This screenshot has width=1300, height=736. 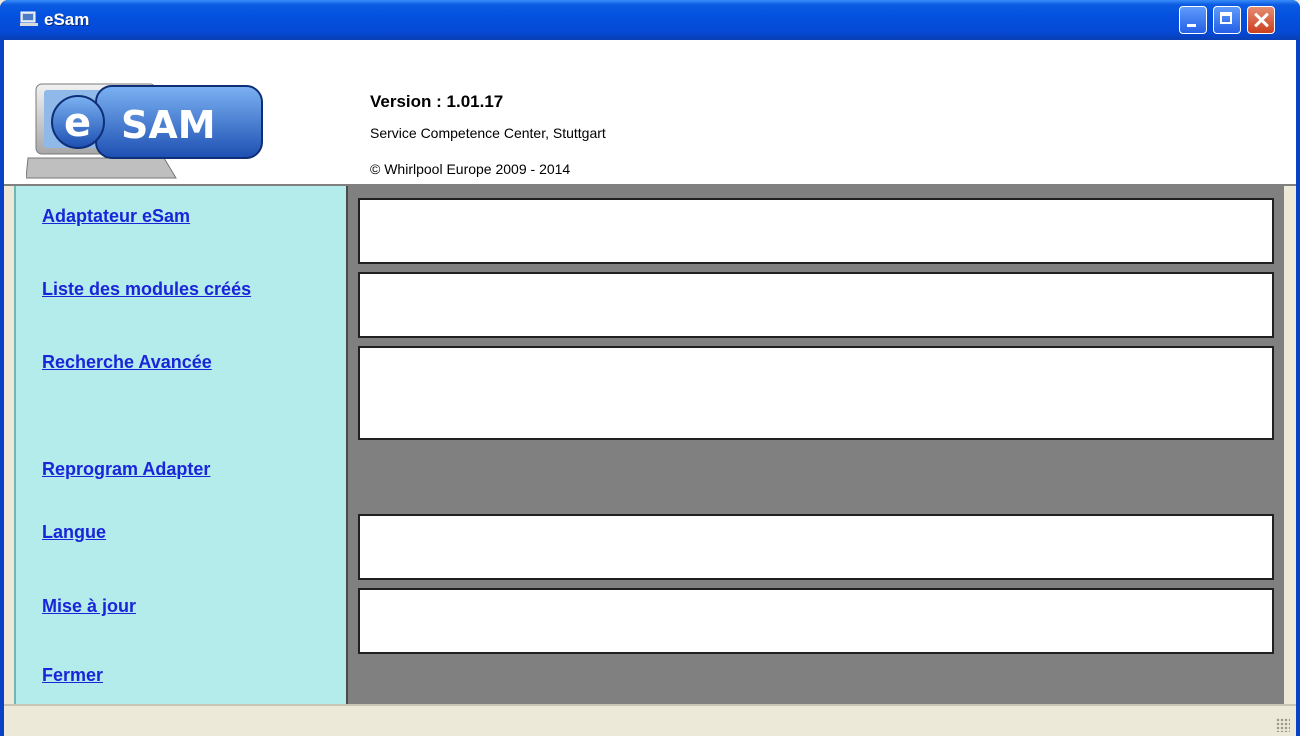 I want to click on info-box-langue, so click(x=816, y=547).